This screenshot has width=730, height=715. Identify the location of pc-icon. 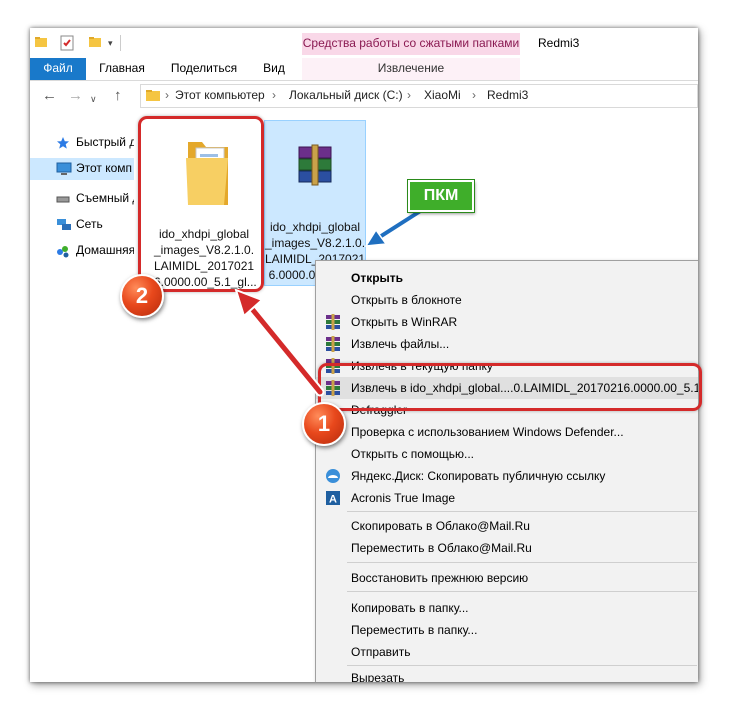
(64, 169).